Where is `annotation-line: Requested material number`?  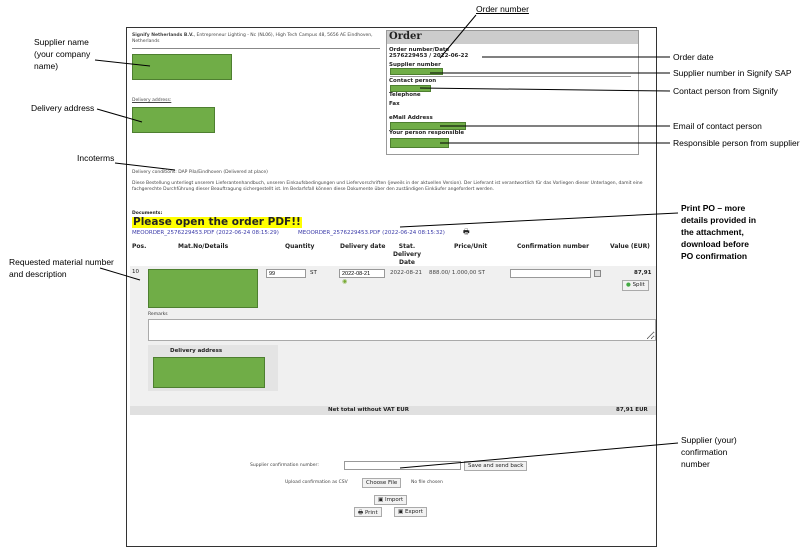 annotation-line: Requested material number is located at coordinates (61, 262).